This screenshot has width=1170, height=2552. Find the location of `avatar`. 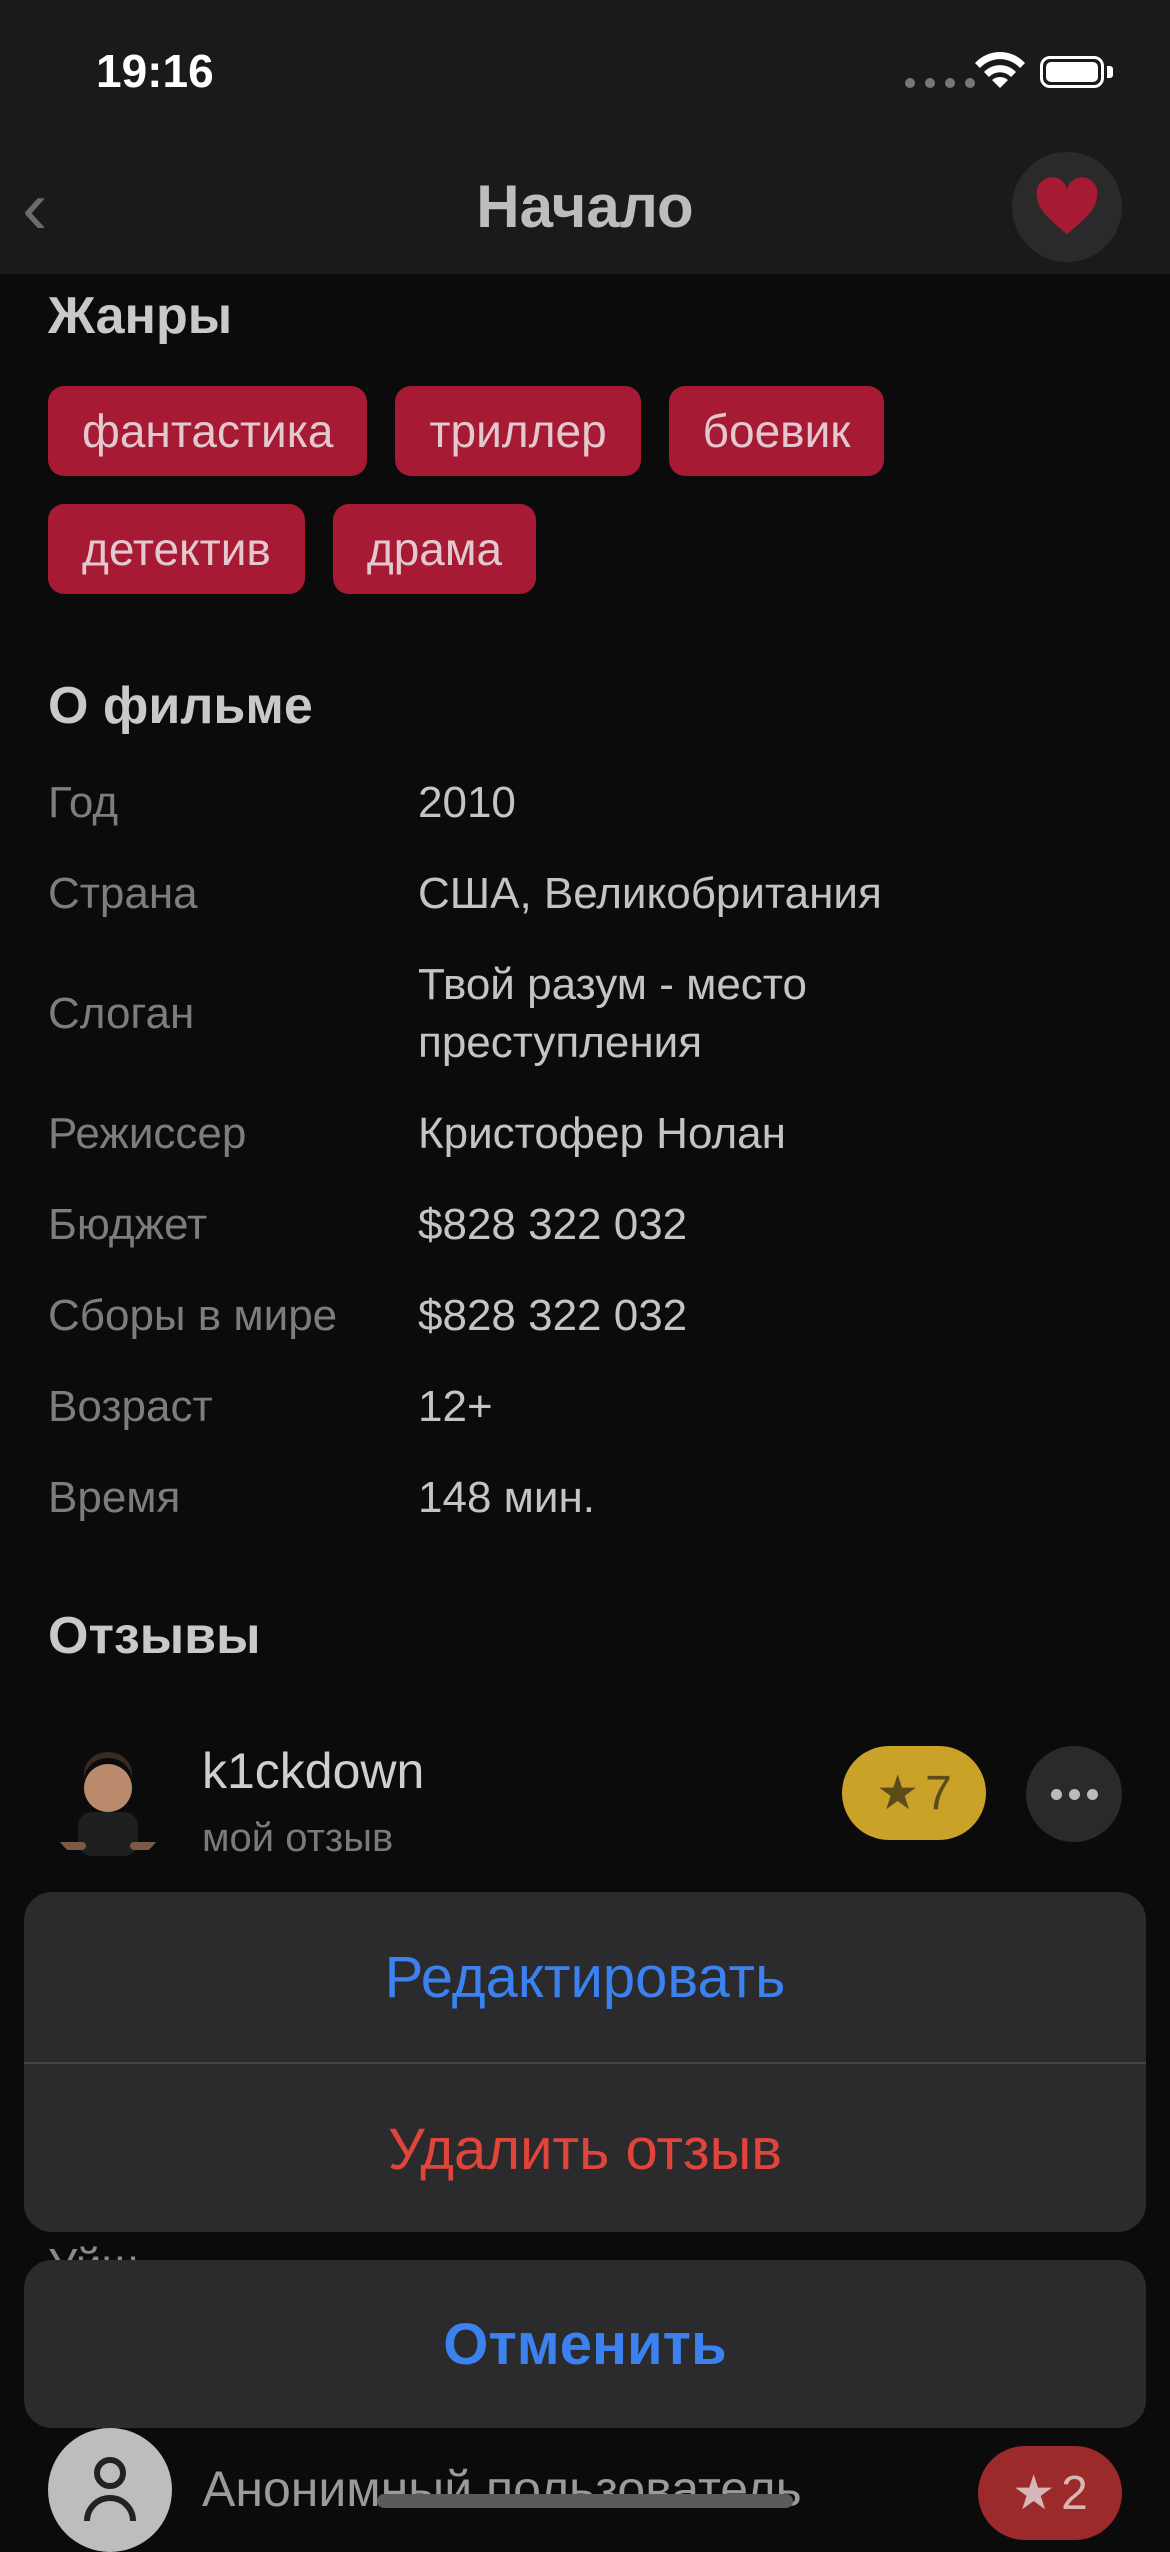

avatar is located at coordinates (108, 1804).